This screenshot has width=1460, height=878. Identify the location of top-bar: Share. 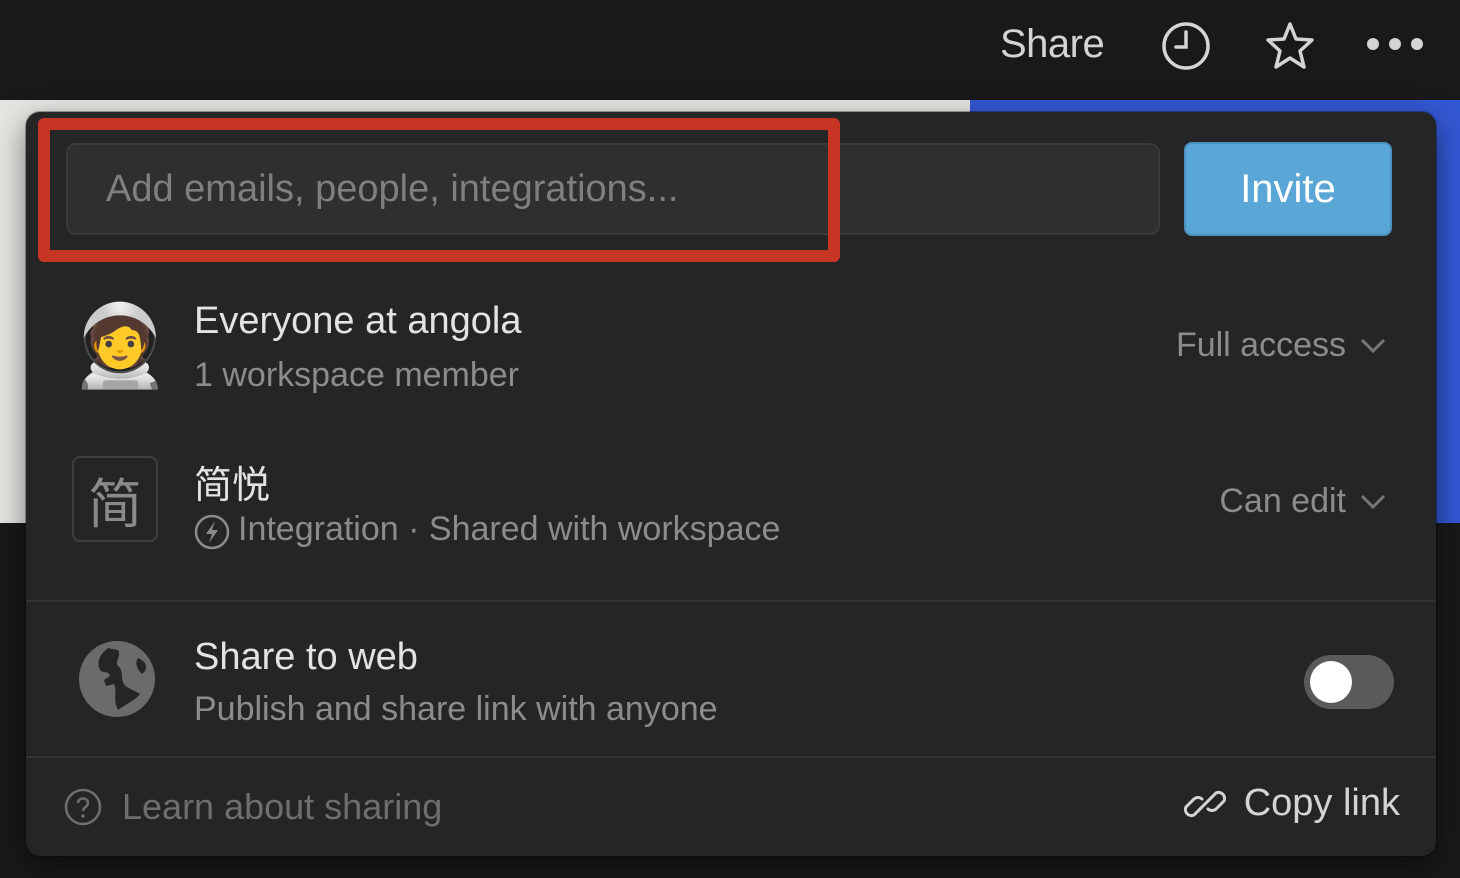
(730, 50).